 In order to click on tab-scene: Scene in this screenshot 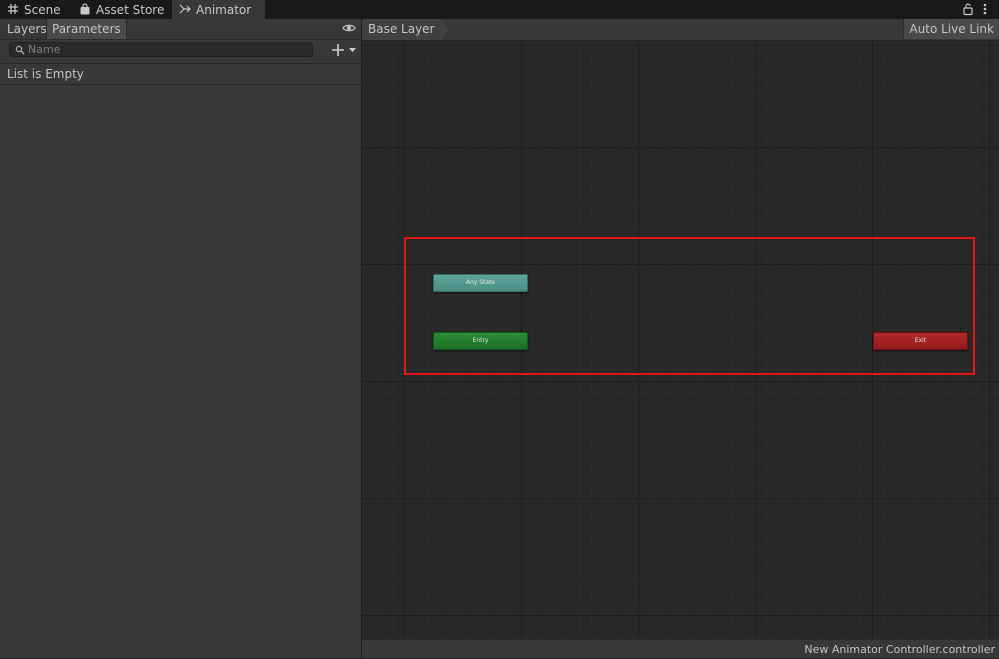, I will do `click(35, 9)`.